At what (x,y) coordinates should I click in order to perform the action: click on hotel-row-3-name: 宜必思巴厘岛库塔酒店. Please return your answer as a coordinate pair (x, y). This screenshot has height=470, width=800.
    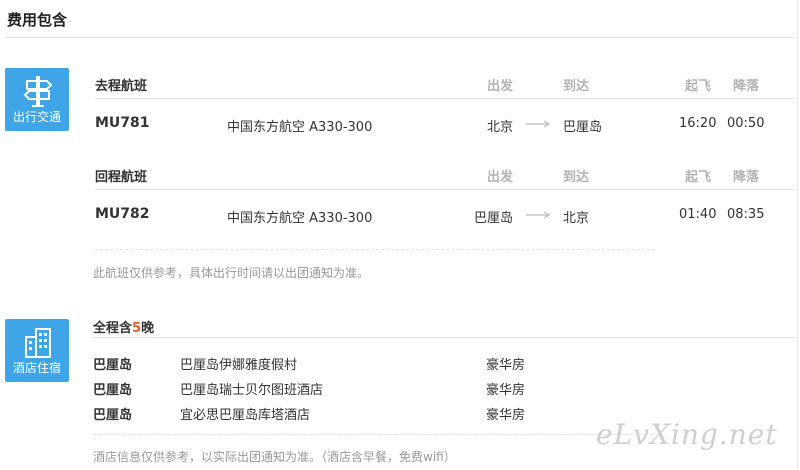
    Looking at the image, I should click on (245, 415).